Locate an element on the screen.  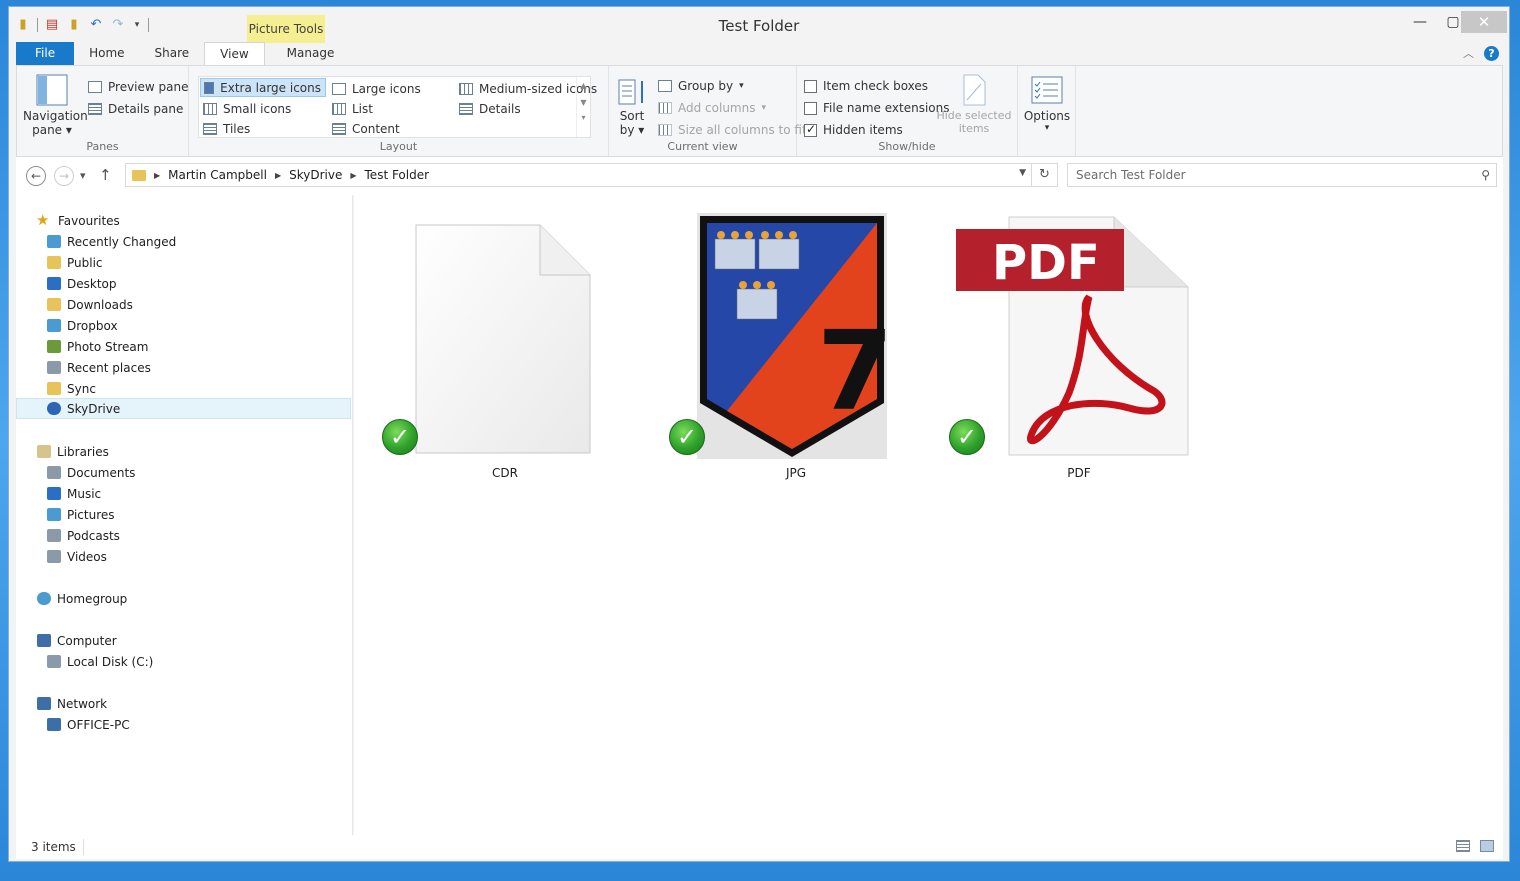
hidden-items-checkbox is located at coordinates (810, 129).